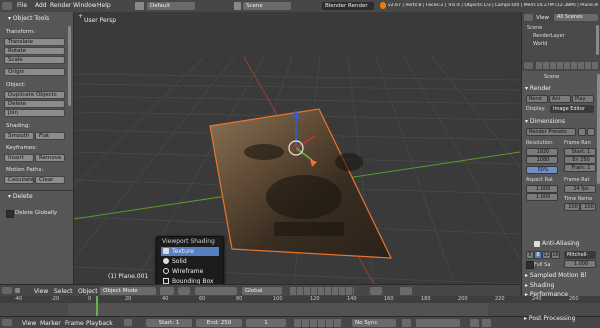 This screenshot has width=600, height=328. What do you see at coordinates (591, 132) in the screenshot?
I see `presets-remove-button` at bounding box center [591, 132].